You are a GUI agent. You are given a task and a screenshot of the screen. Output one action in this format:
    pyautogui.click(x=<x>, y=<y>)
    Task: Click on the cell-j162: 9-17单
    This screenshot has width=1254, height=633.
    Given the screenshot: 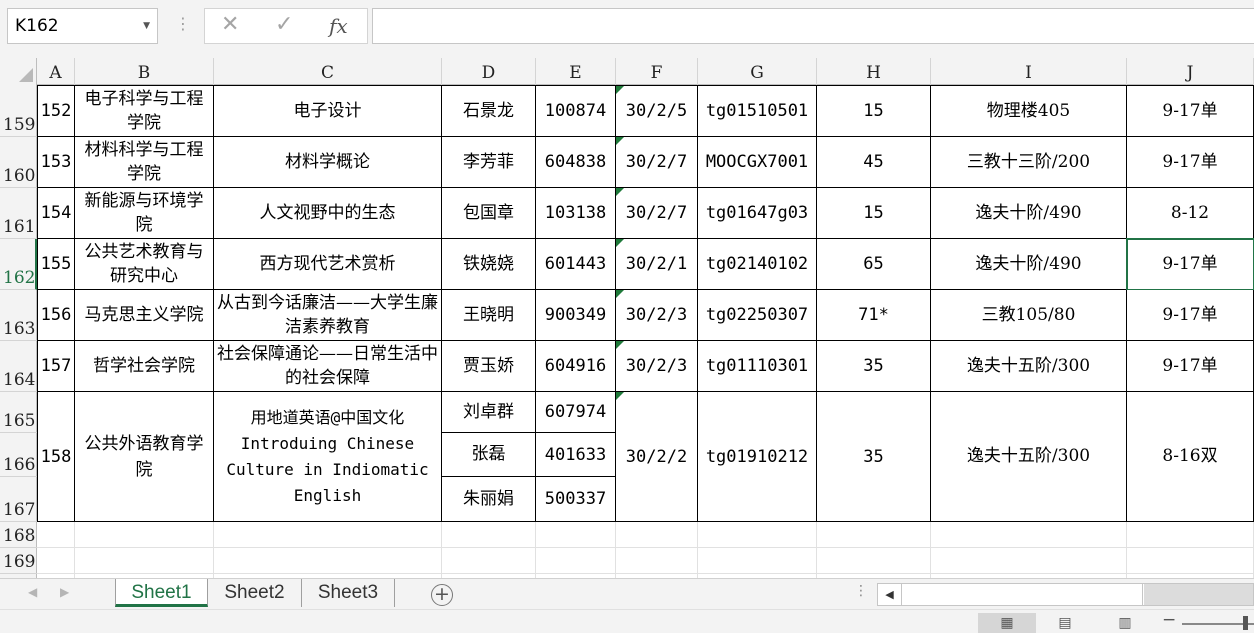 What is the action you would take?
    pyautogui.click(x=1190, y=264)
    